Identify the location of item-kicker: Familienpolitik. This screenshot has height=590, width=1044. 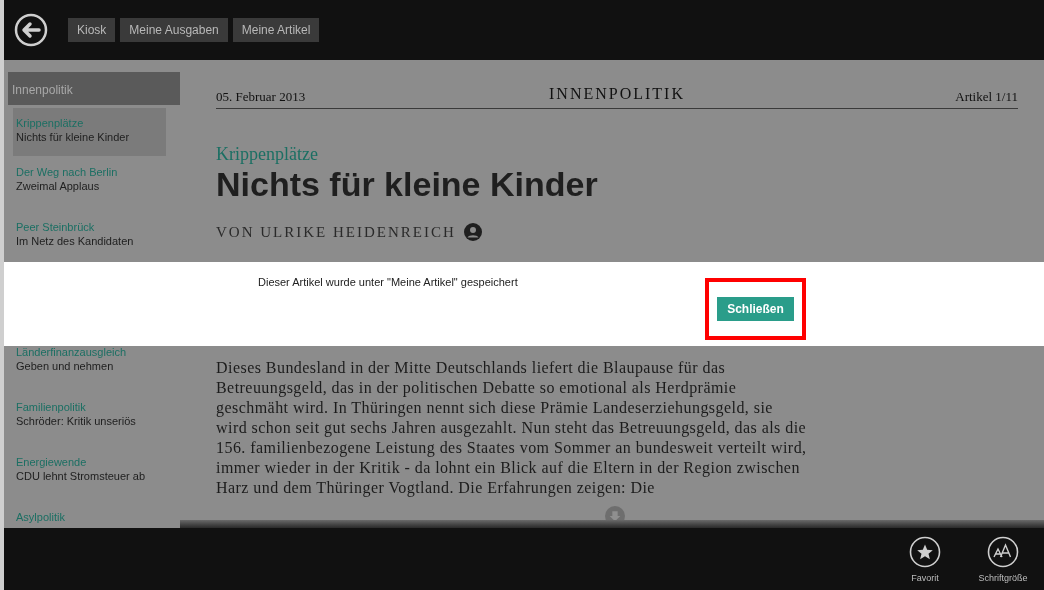
(51, 407).